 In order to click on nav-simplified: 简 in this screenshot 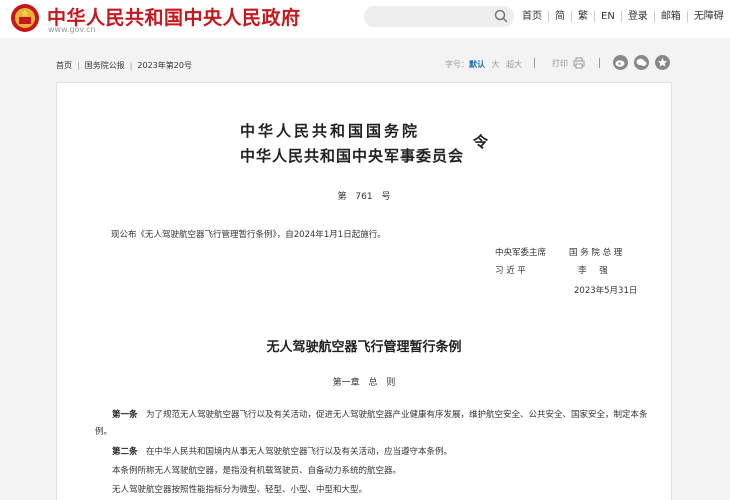, I will do `click(559, 16)`.